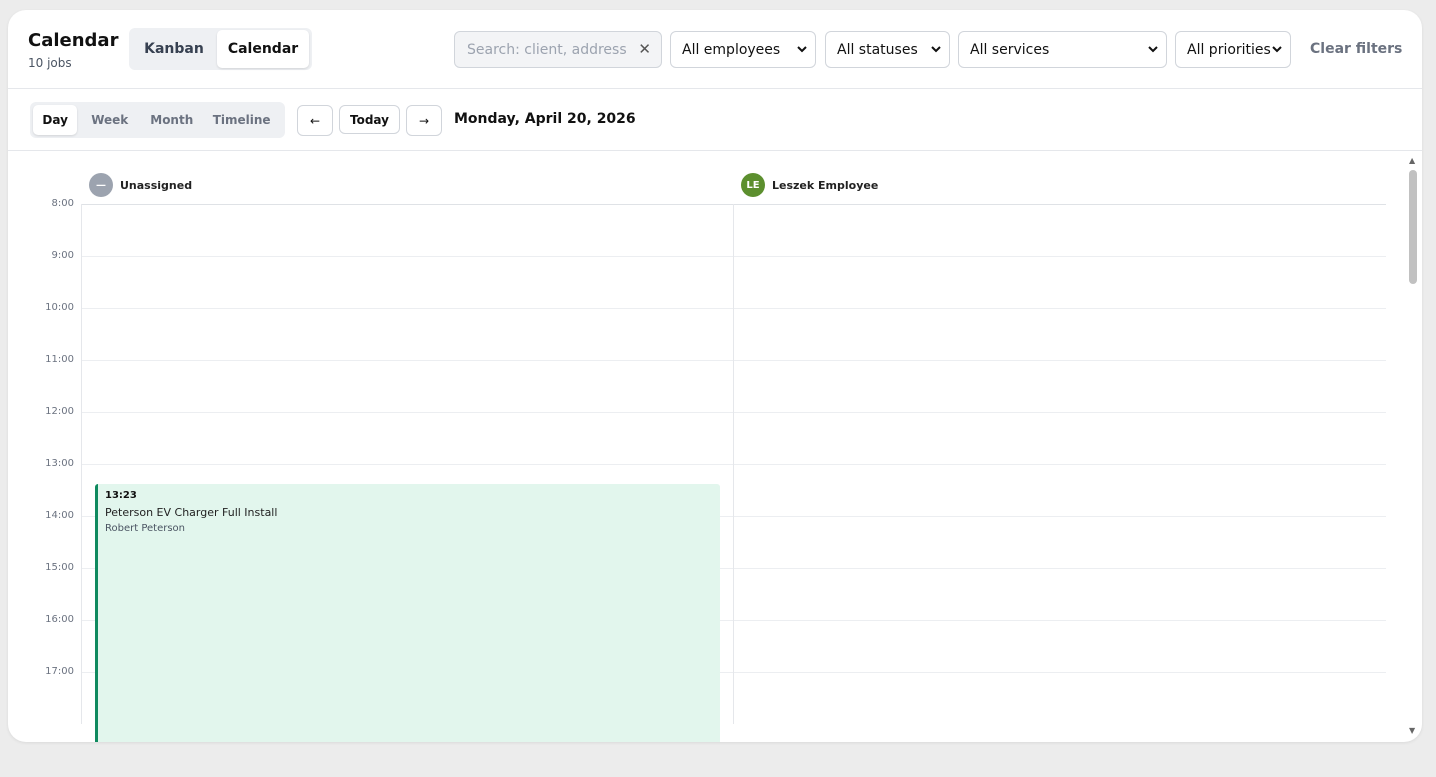  I want to click on avatar: LE, so click(753, 185).